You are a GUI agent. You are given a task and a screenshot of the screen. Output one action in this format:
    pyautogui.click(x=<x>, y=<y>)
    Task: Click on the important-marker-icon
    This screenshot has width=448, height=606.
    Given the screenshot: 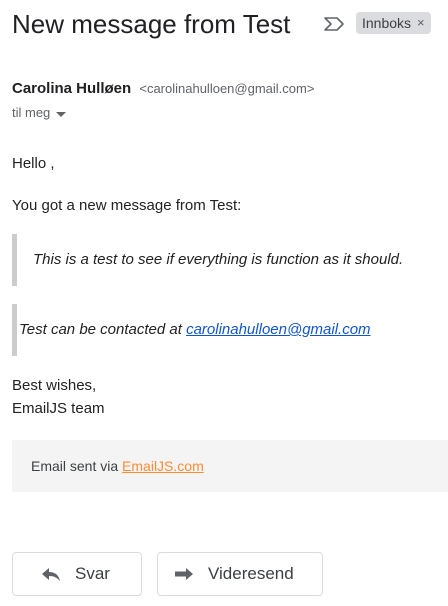 What is the action you would take?
    pyautogui.click(x=334, y=24)
    